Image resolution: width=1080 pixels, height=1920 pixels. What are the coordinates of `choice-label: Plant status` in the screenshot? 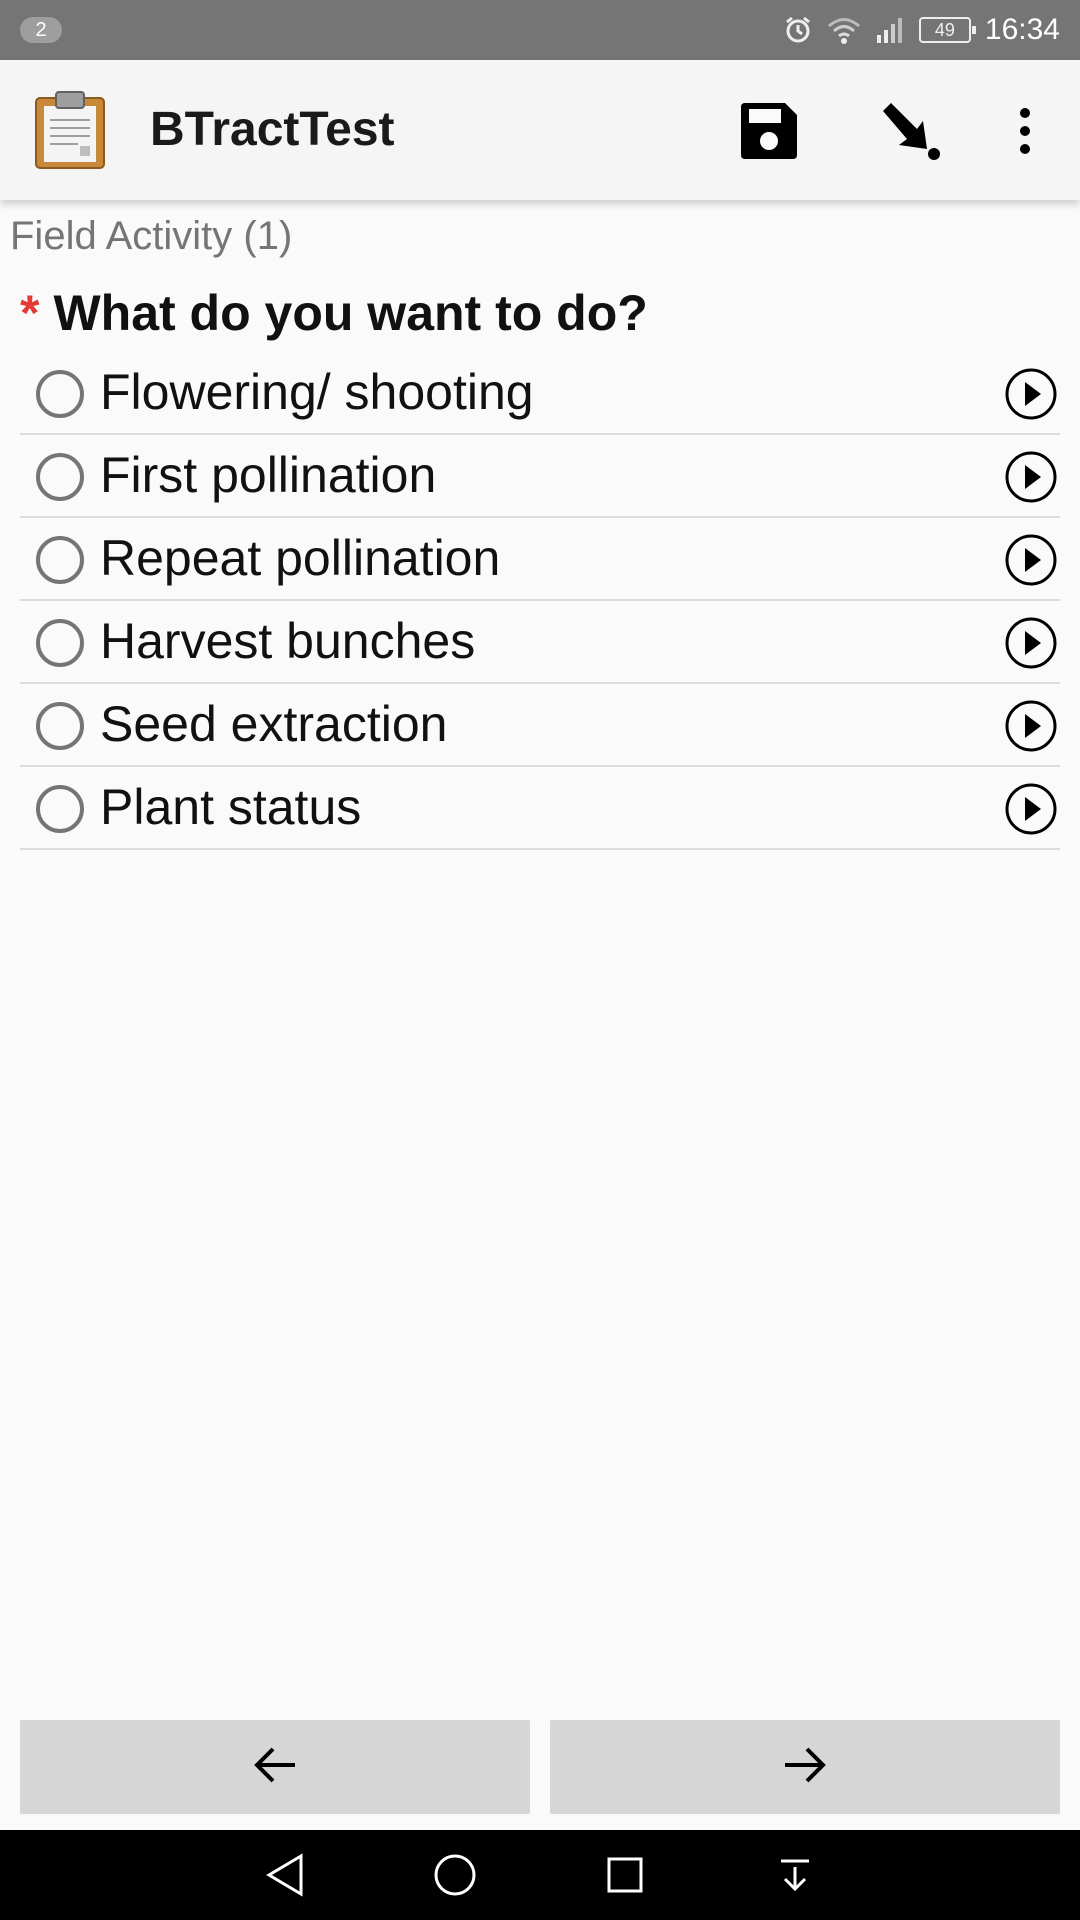 It's located at (231, 807).